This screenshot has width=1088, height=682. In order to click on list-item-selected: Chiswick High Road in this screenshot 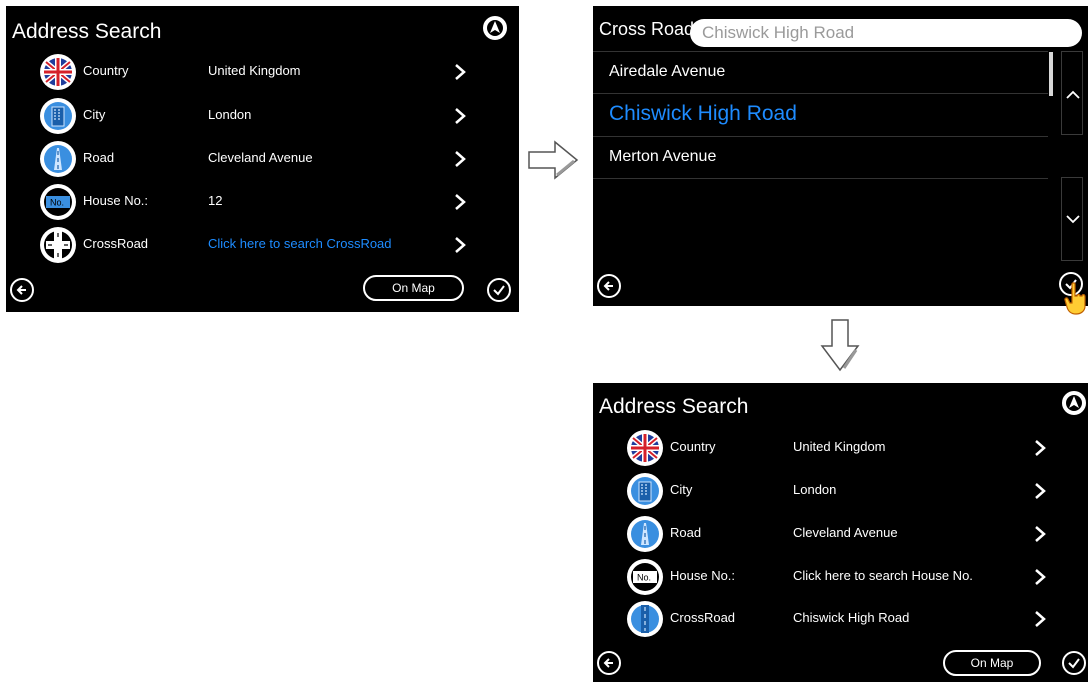, I will do `click(829, 114)`.